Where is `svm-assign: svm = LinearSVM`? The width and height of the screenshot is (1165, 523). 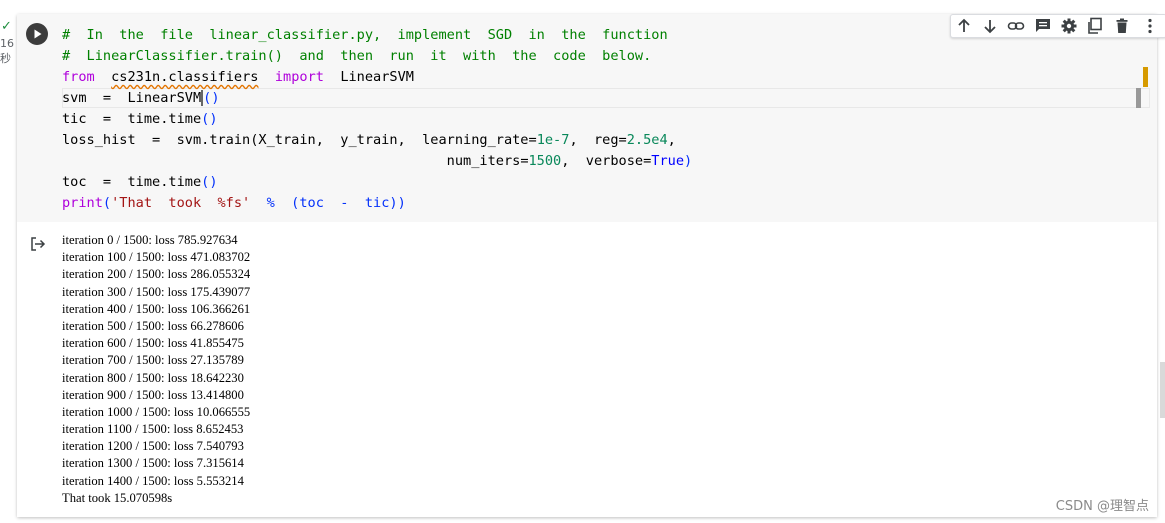
svm-assign: svm = LinearSVM is located at coordinates (132, 98).